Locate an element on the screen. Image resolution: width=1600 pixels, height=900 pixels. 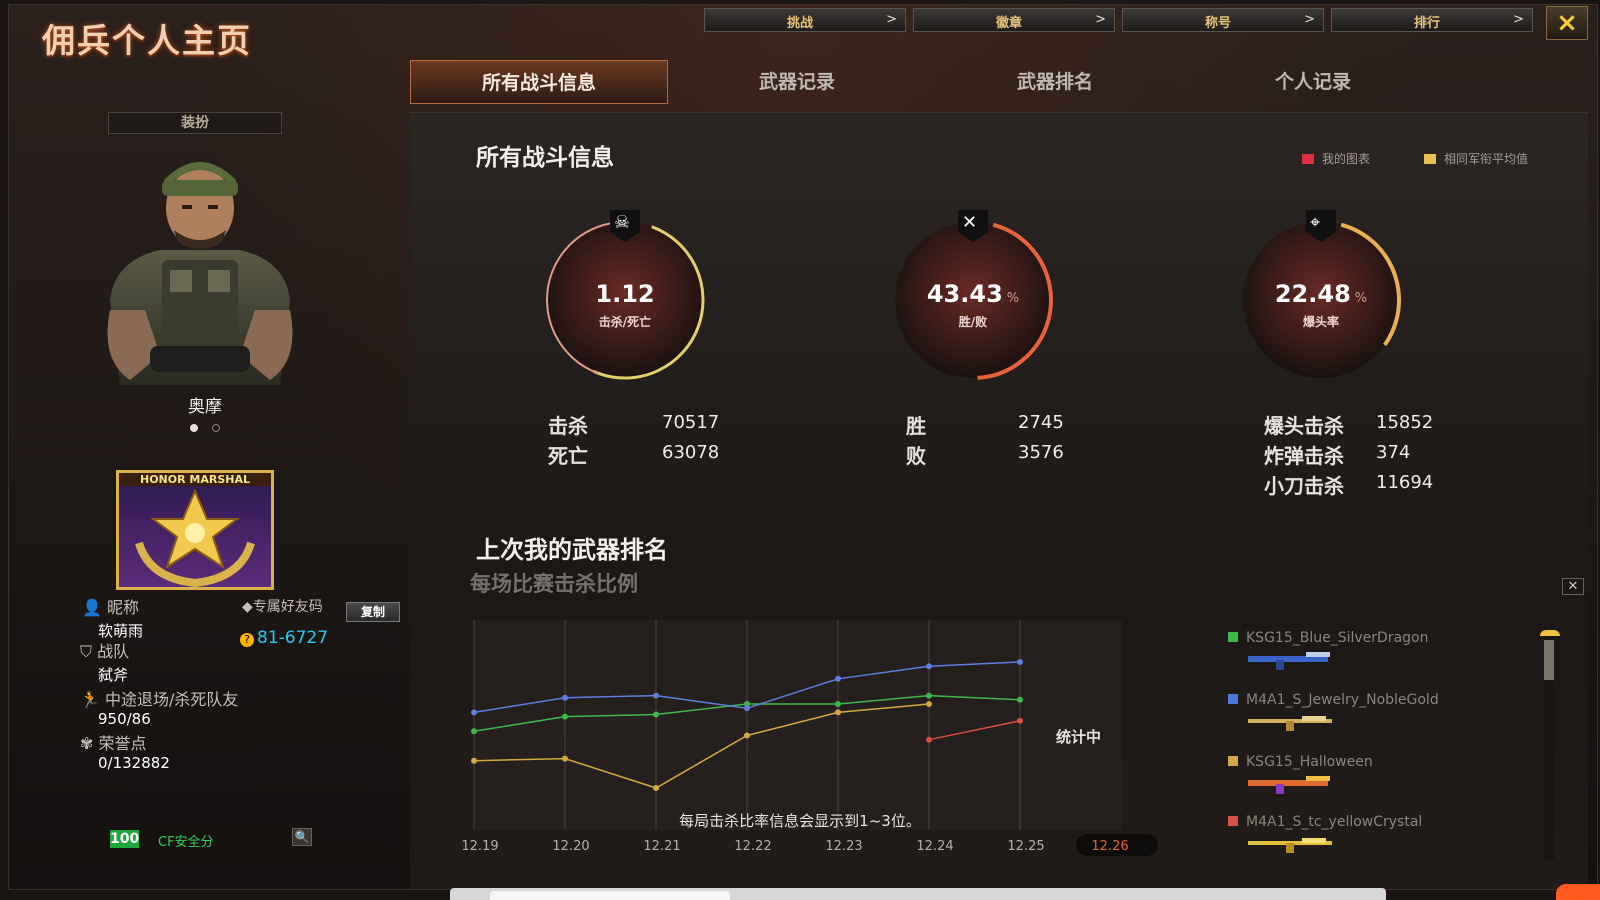
honor-label-text: 荣誉点 is located at coordinates (122, 743).